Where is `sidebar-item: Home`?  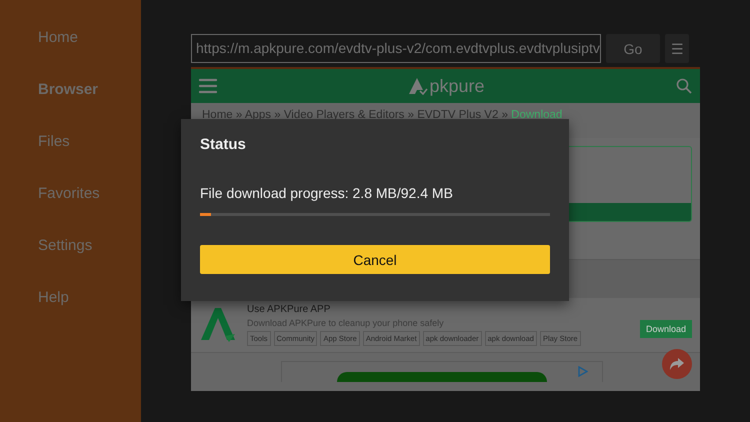
sidebar-item: Home is located at coordinates (70, 38).